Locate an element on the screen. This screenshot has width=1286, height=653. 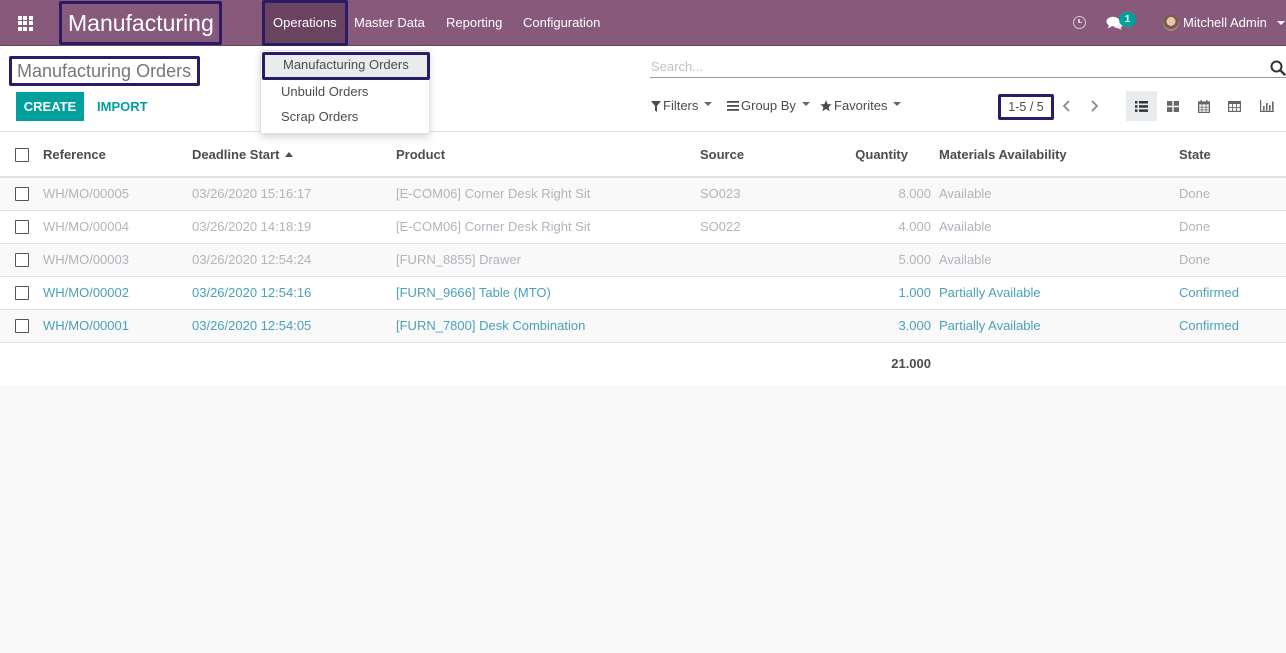
cell-deadline-start: 03/26/2020 12:54:16 is located at coordinates (252, 292).